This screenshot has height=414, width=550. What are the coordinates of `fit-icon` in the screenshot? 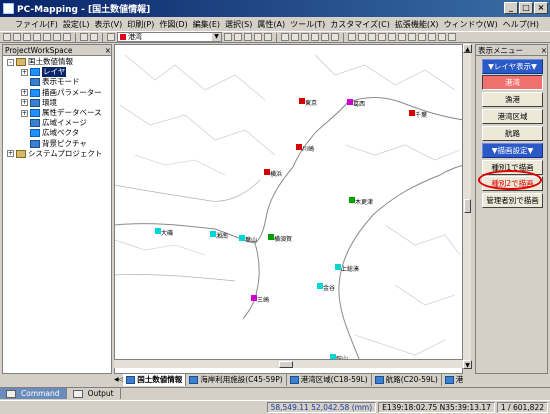 It's located at (268, 37).